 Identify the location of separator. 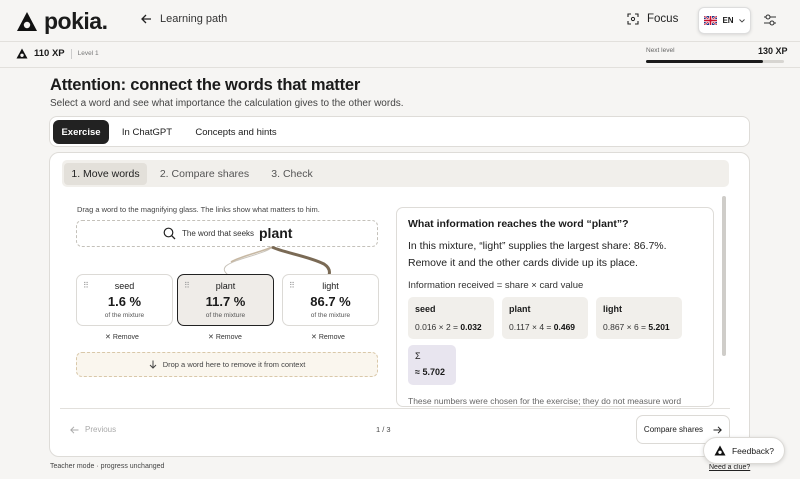
(71, 53).